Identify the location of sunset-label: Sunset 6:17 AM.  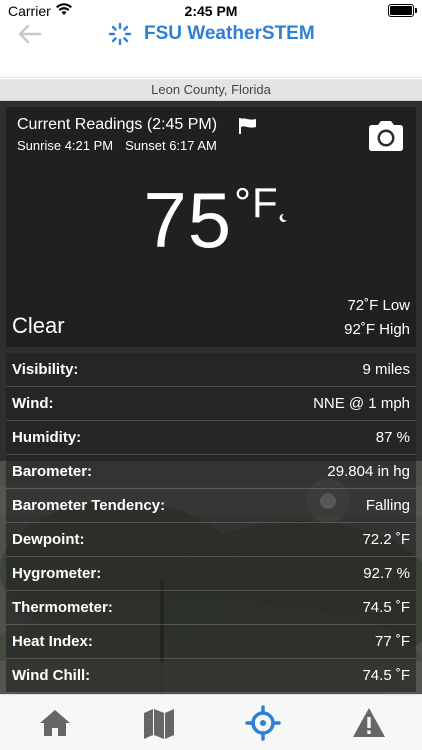
(171, 145).